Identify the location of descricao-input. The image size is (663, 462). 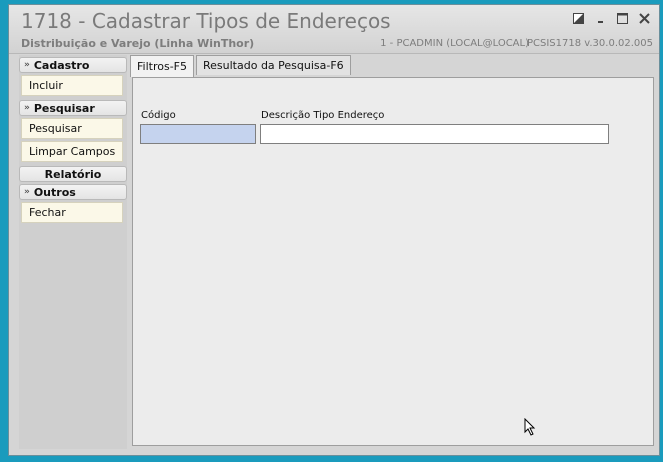
(434, 134).